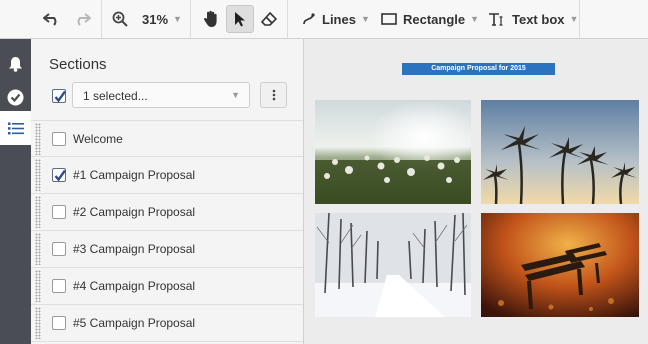 The image size is (648, 344). I want to click on rectangle-dropdown: Rectangle ▼, so click(430, 19).